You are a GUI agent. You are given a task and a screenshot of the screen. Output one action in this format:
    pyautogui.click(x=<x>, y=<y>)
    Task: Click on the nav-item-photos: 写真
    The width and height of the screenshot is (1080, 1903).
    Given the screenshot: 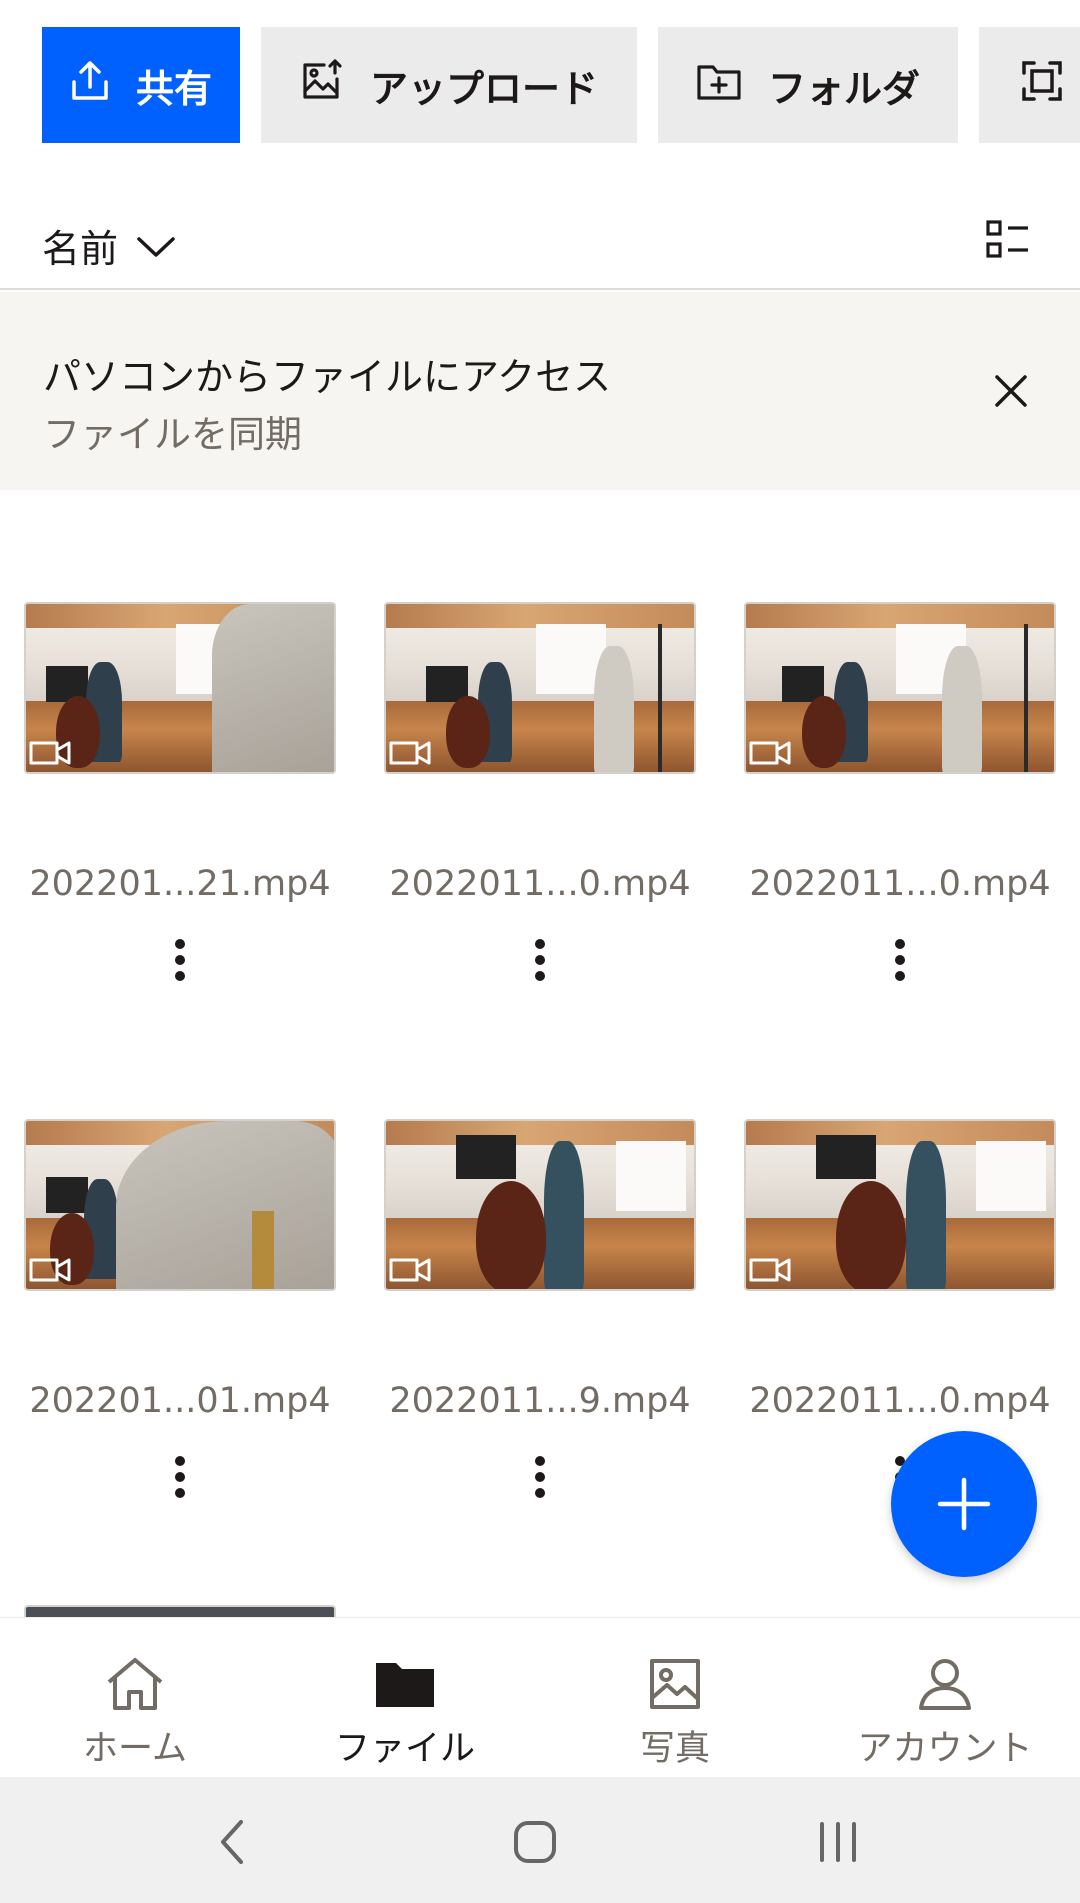 What is the action you would take?
    pyautogui.click(x=675, y=1698)
    